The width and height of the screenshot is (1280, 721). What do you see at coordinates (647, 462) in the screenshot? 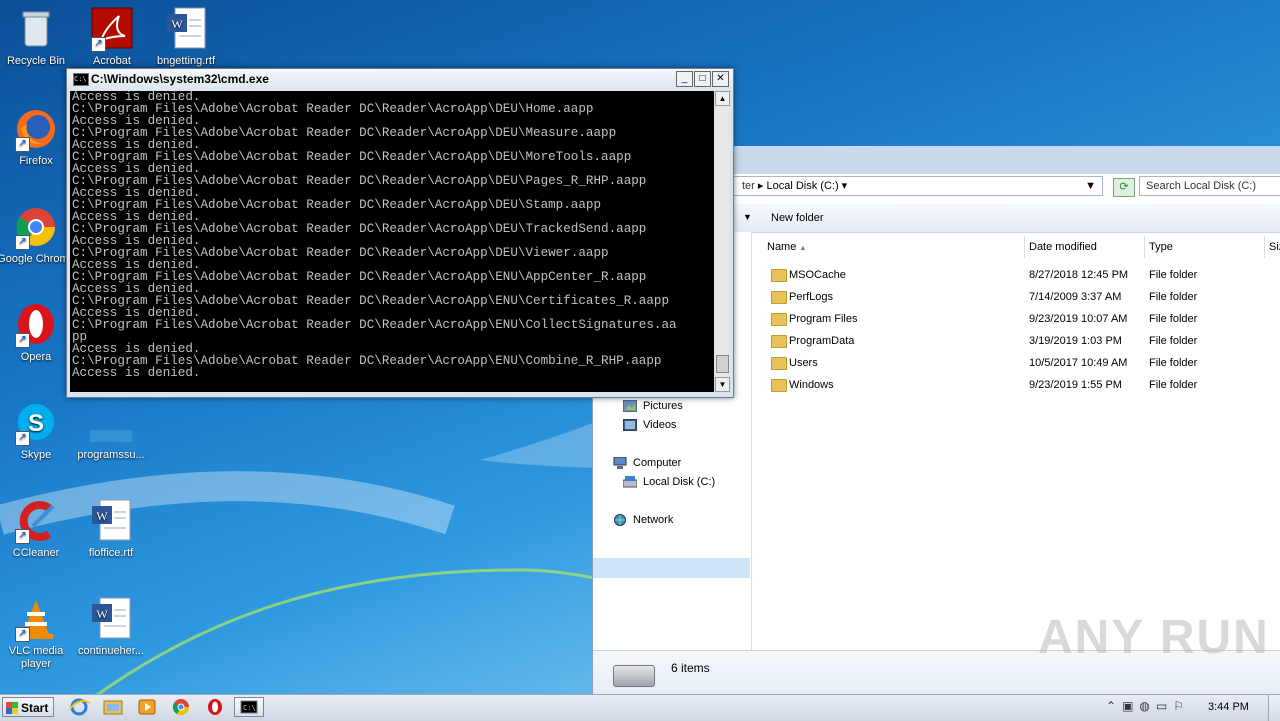
I see `nav-item-computer: Computer` at bounding box center [647, 462].